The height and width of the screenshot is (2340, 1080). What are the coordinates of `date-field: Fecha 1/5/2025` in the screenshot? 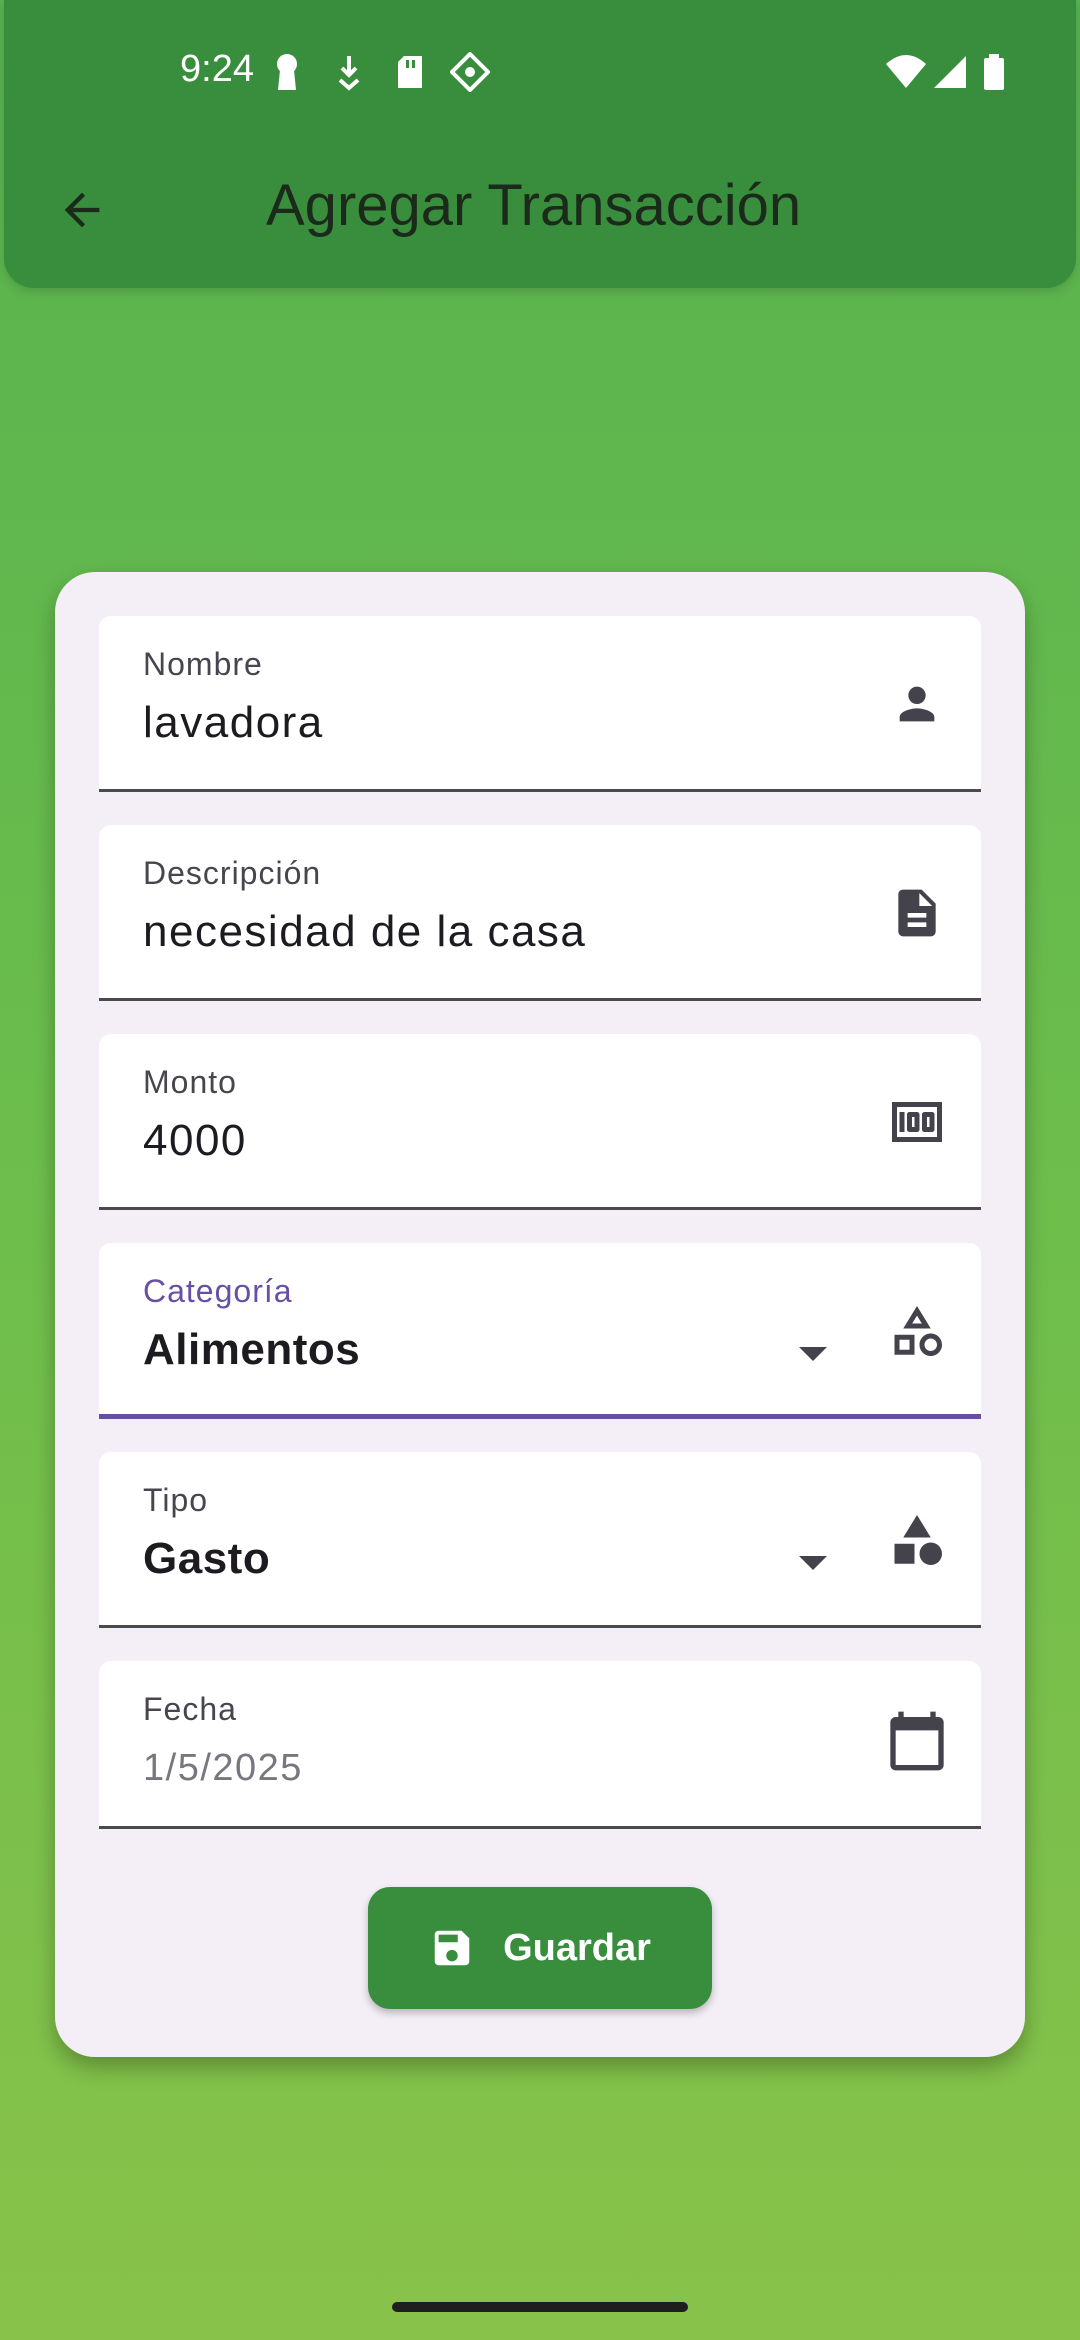 It's located at (540, 1745).